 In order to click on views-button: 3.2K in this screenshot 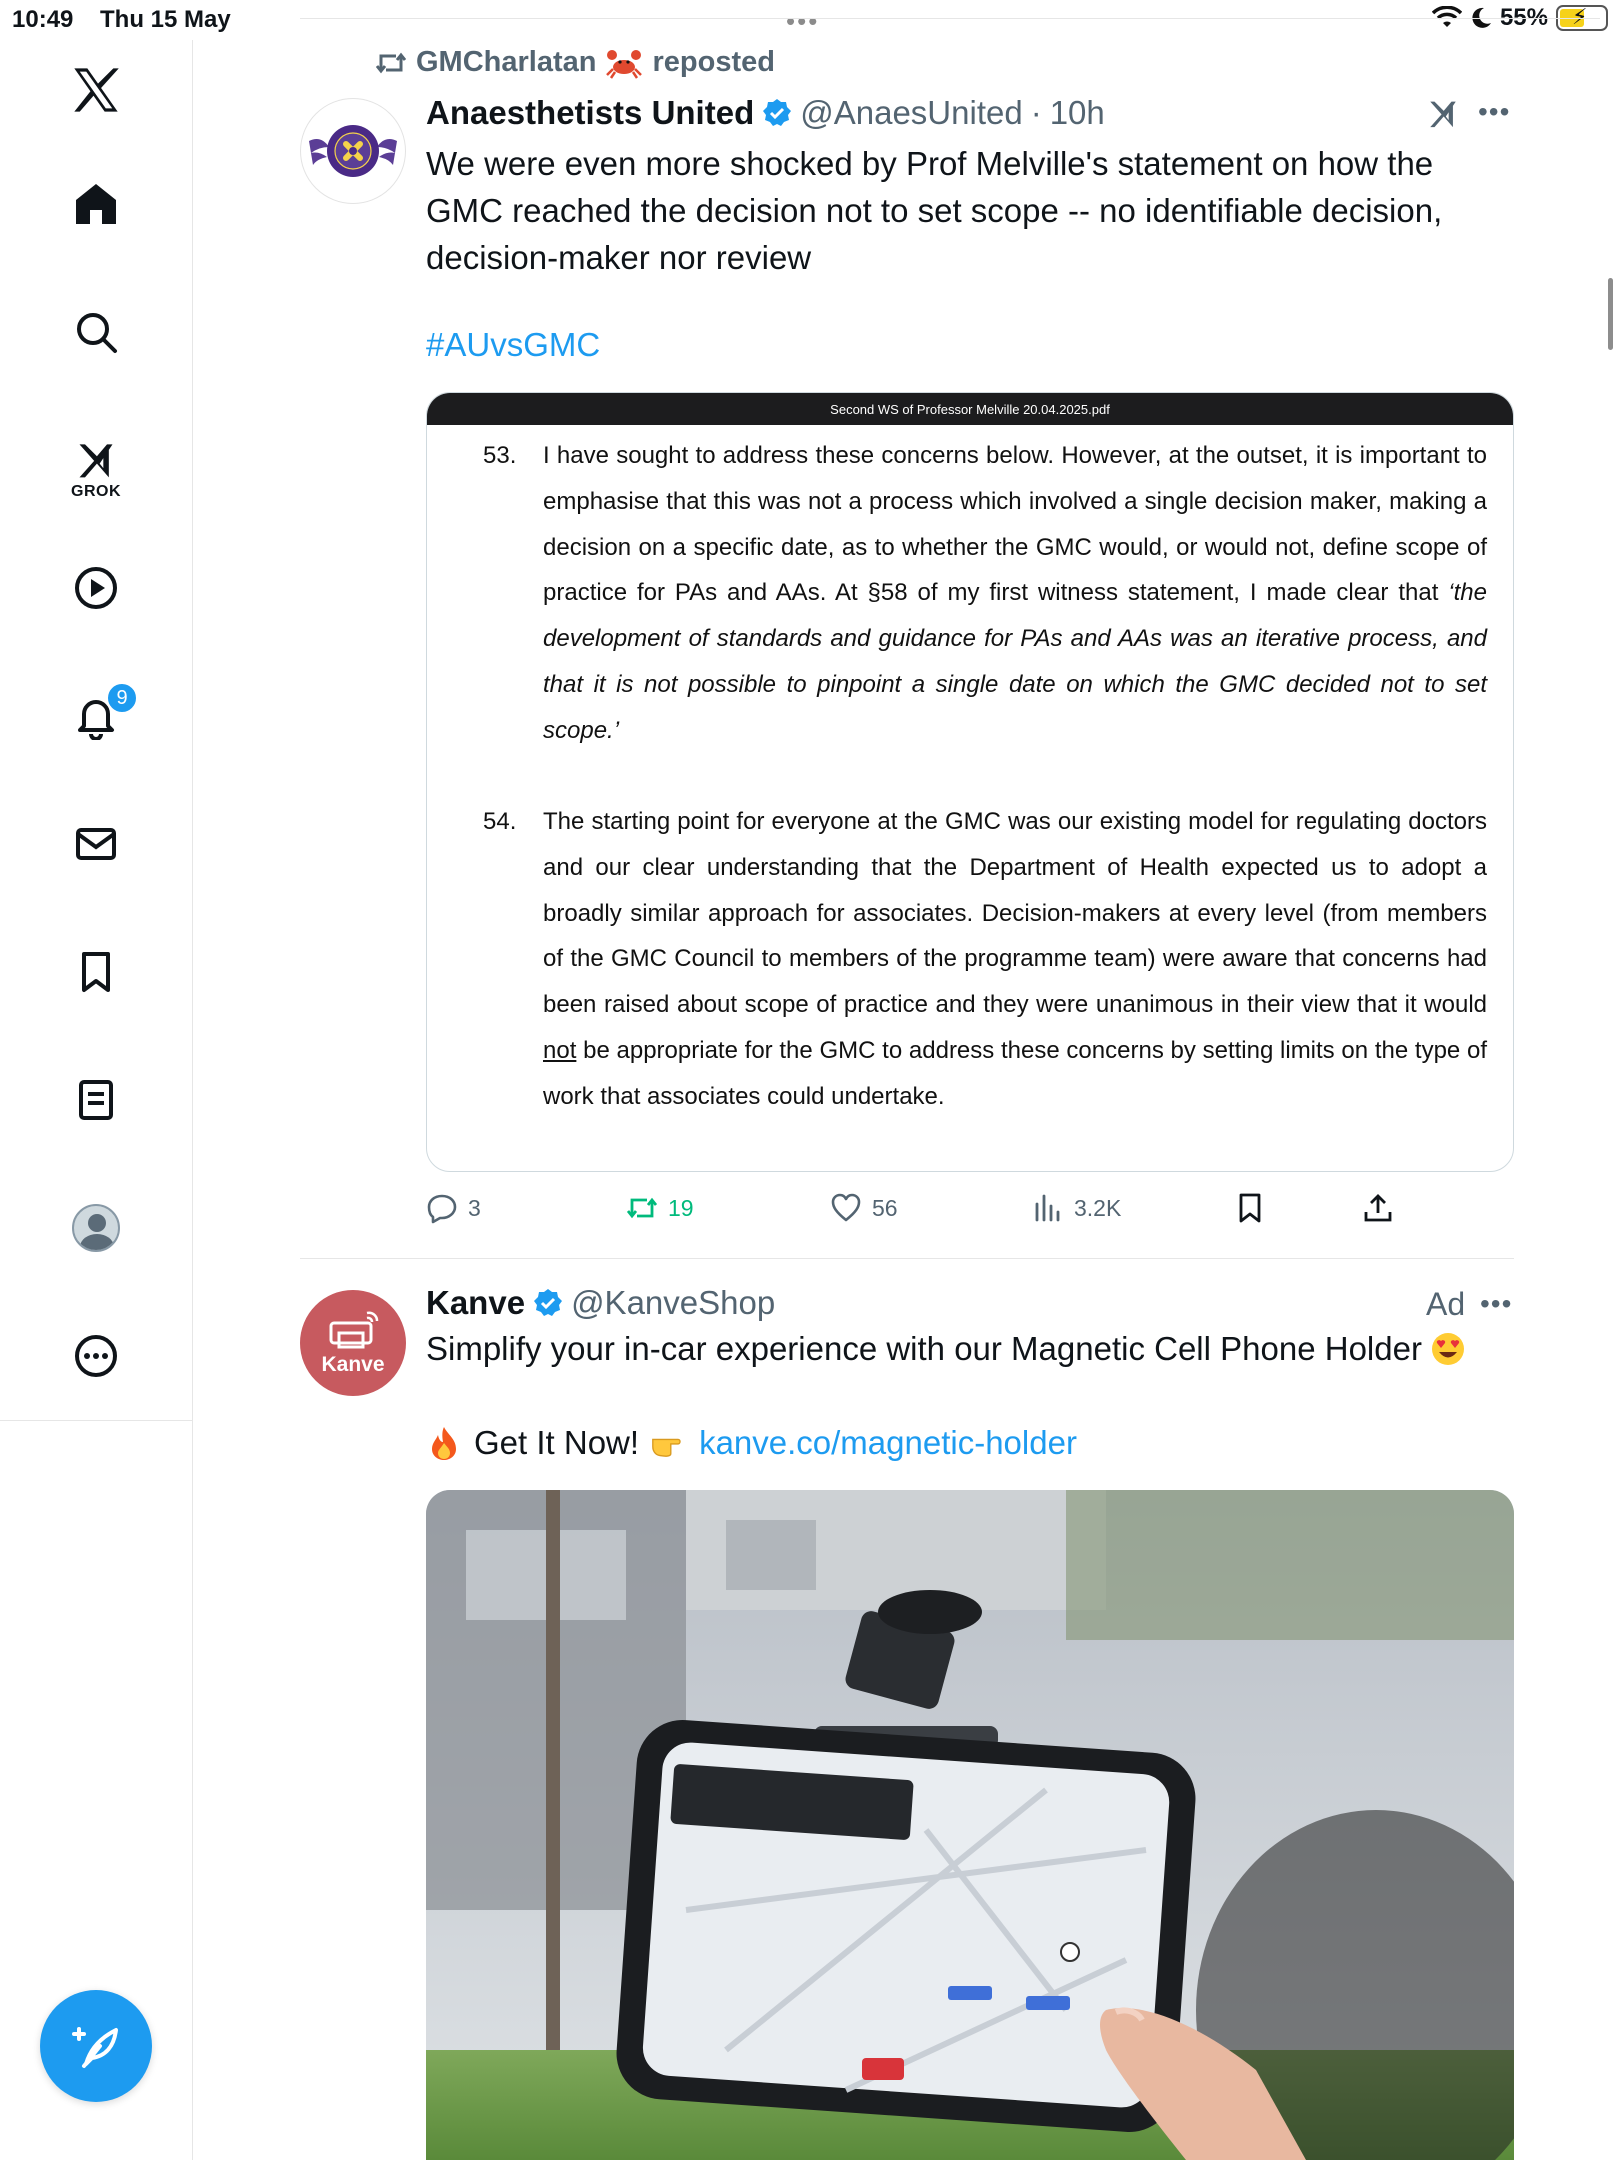, I will do `click(1076, 1208)`.